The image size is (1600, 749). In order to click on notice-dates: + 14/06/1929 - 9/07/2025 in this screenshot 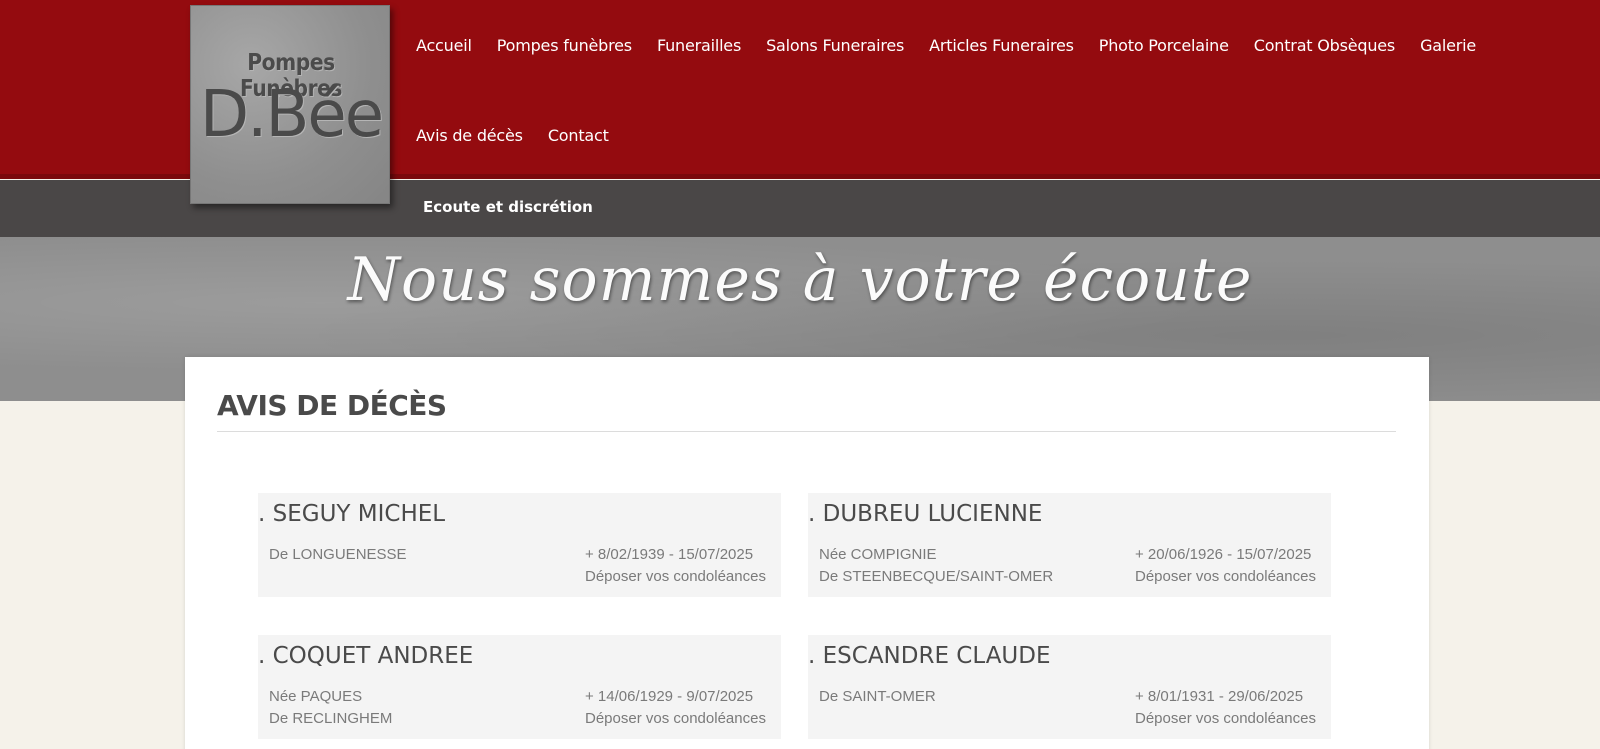, I will do `click(669, 696)`.